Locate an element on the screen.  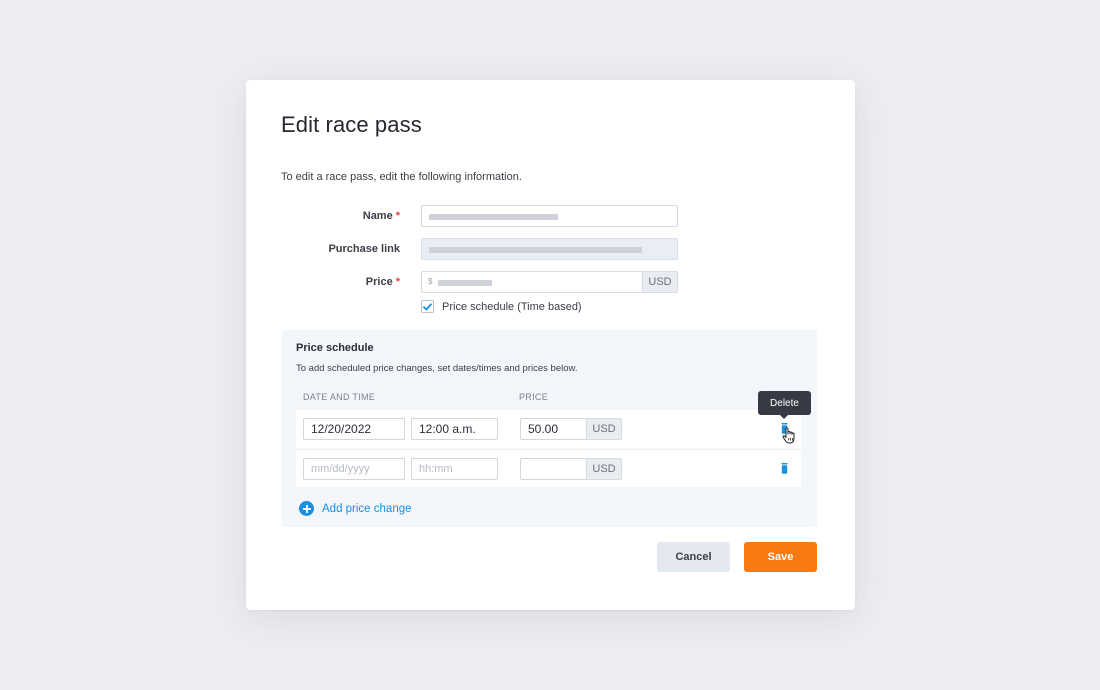
schedule-row: 12/20/2022 12:00 a.m. 50.00 USD is located at coordinates (548, 429).